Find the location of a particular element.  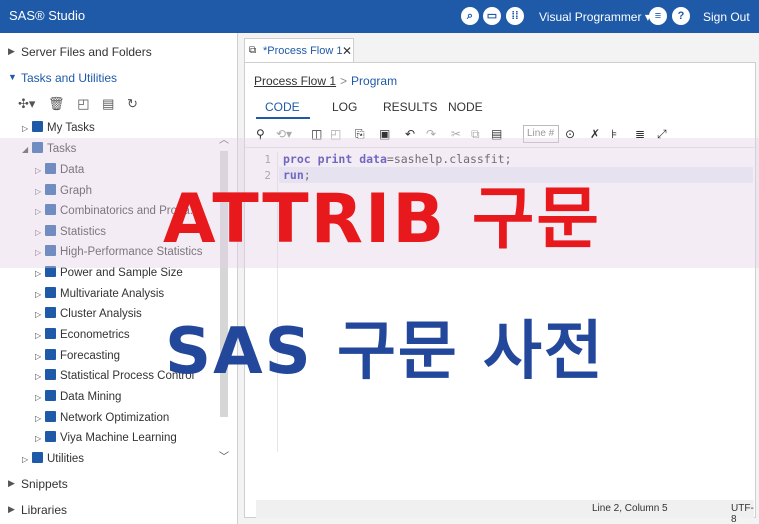

status-bar: Line 2, Column 5 UTF-8 is located at coordinates (505, 512).